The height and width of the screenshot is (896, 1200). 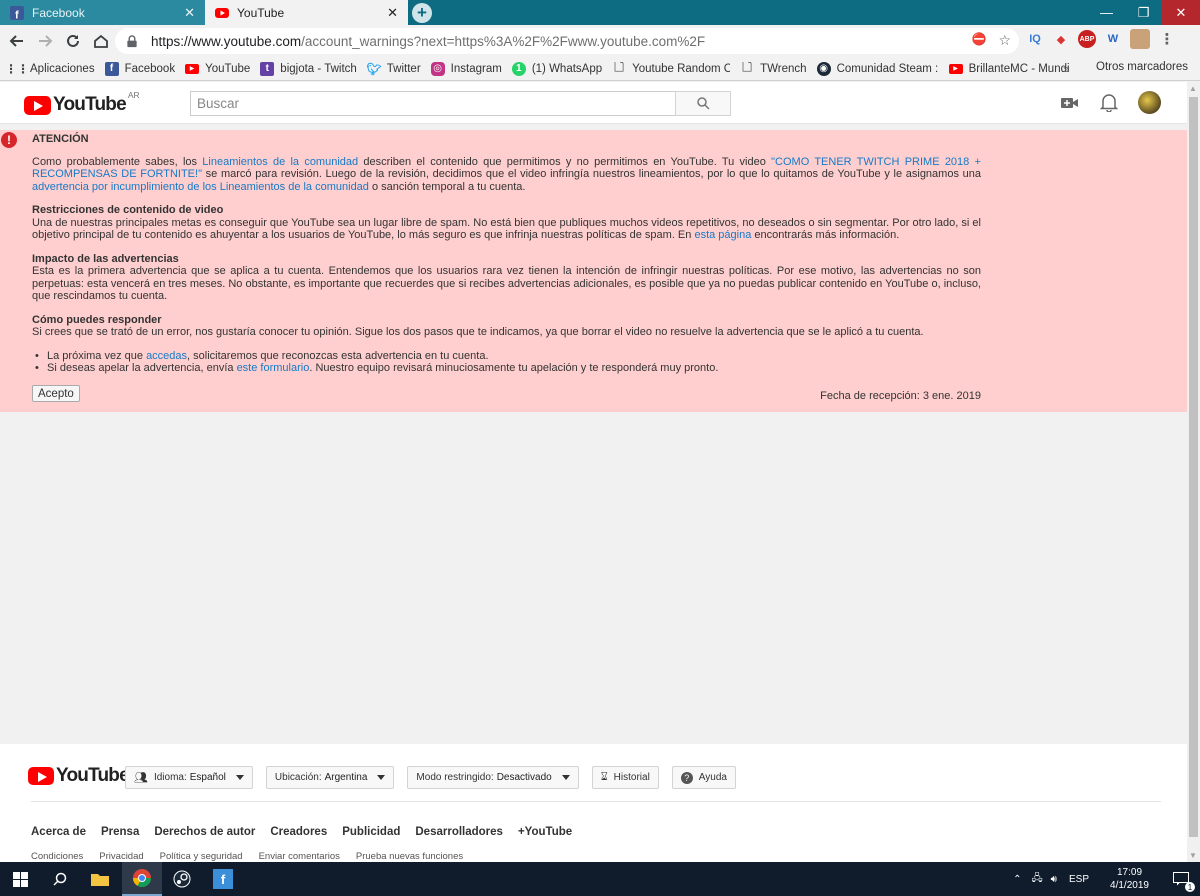 What do you see at coordinates (1079, 879) in the screenshot?
I see `keyboard-language: ESP` at bounding box center [1079, 879].